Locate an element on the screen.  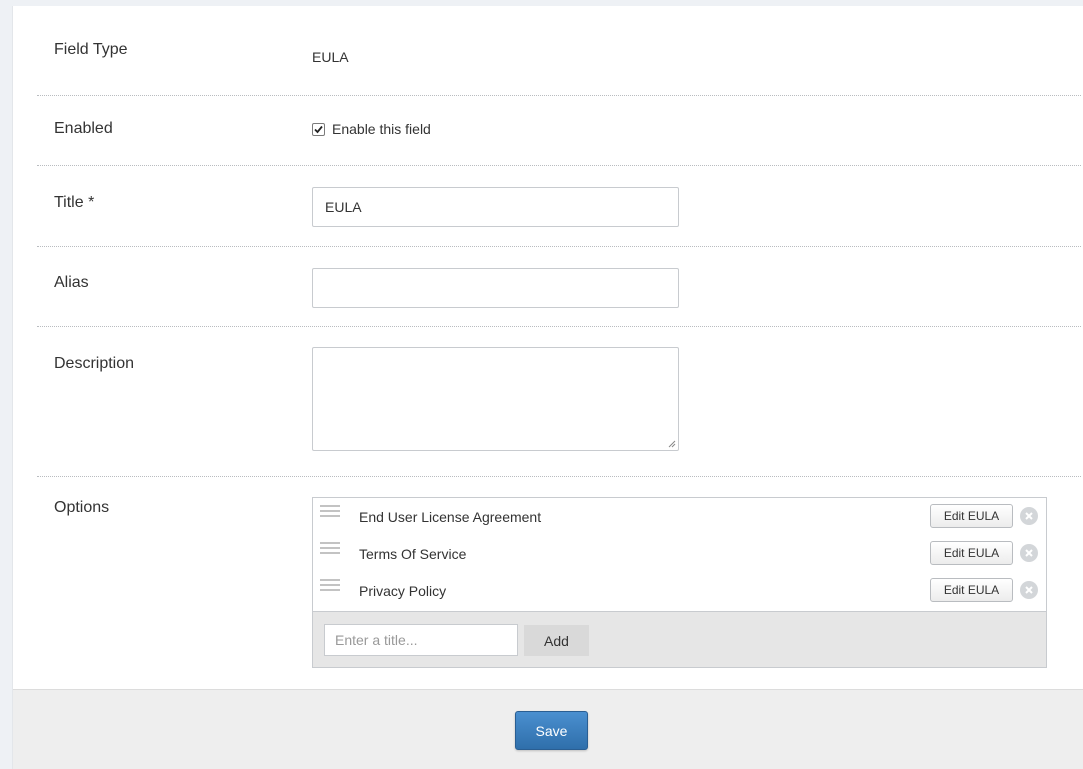
alias-label: Alias is located at coordinates (71, 282).